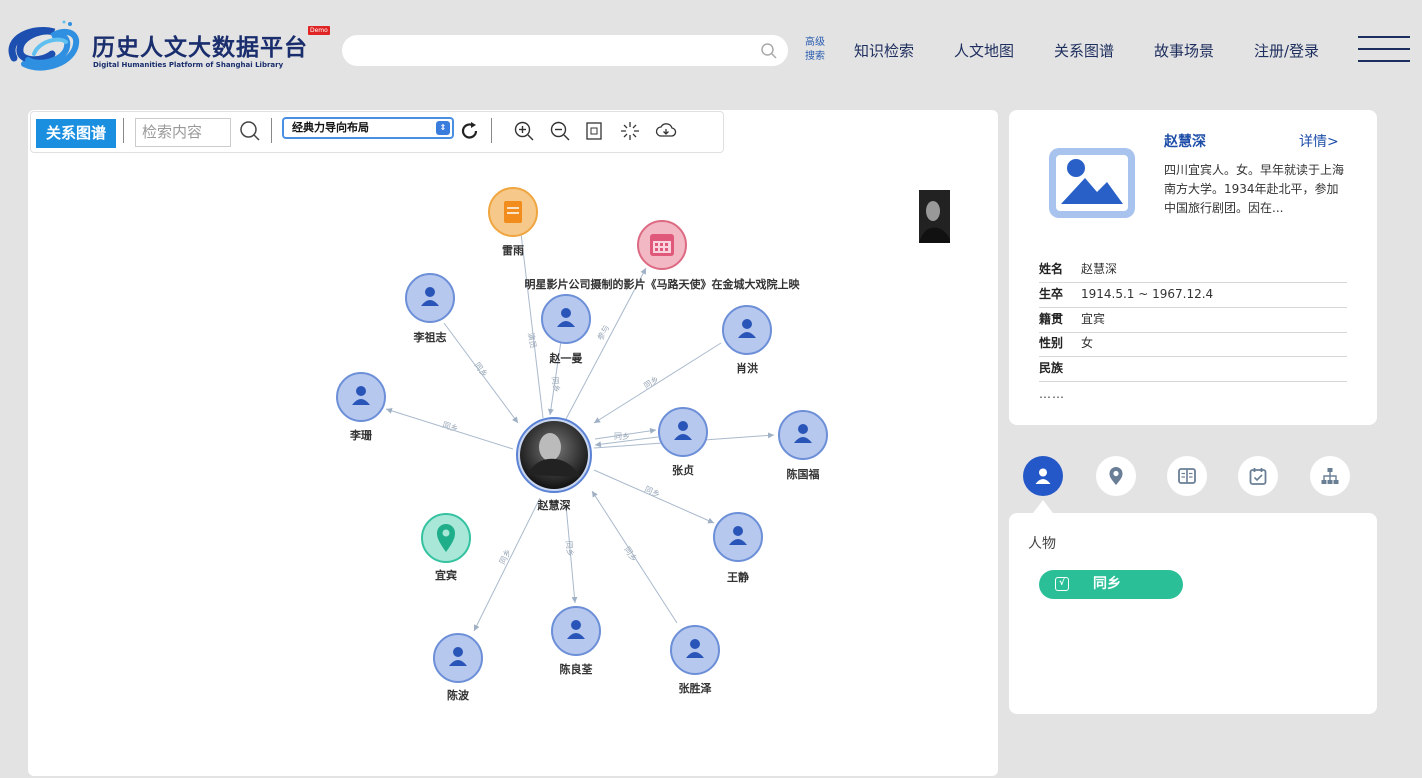  What do you see at coordinates (594, 131) in the screenshot?
I see `fit-screen-icon` at bounding box center [594, 131].